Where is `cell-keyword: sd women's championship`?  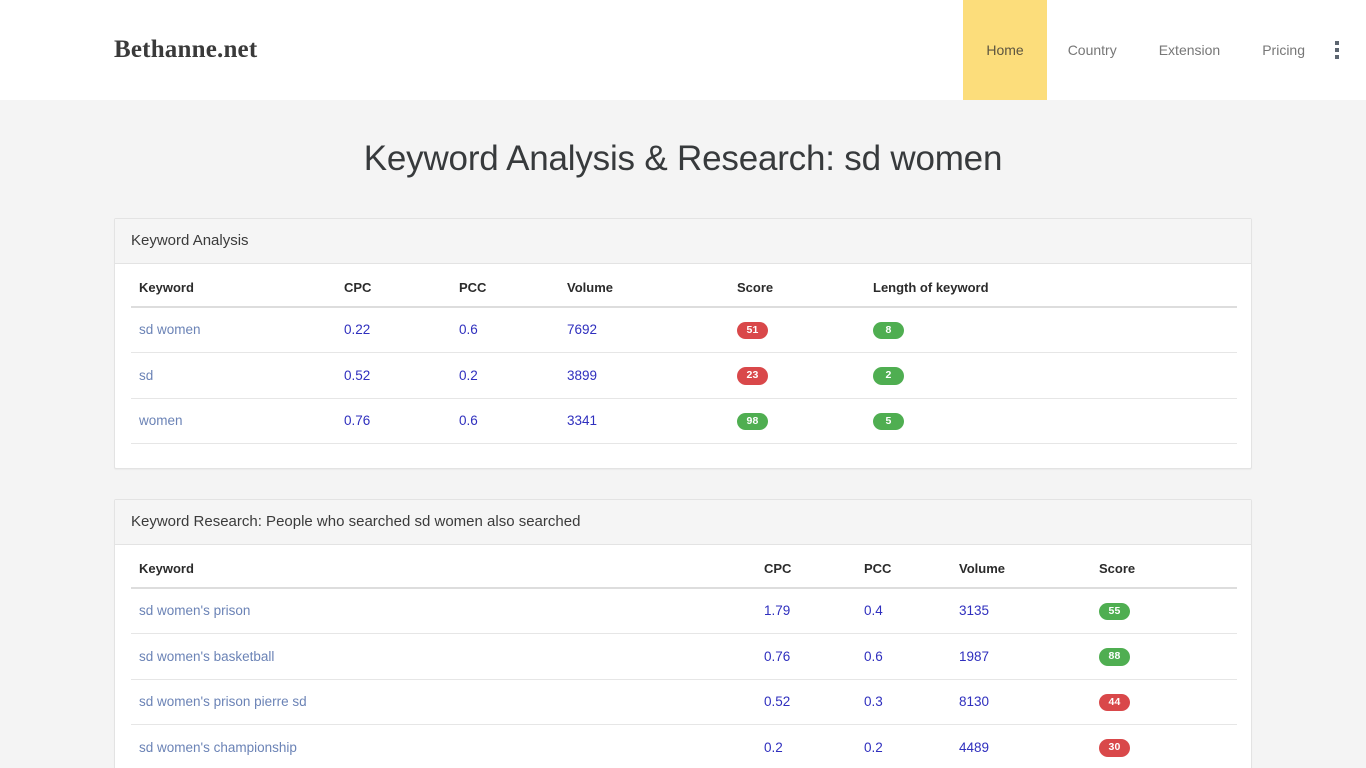
cell-keyword: sd women's championship is located at coordinates (443, 746).